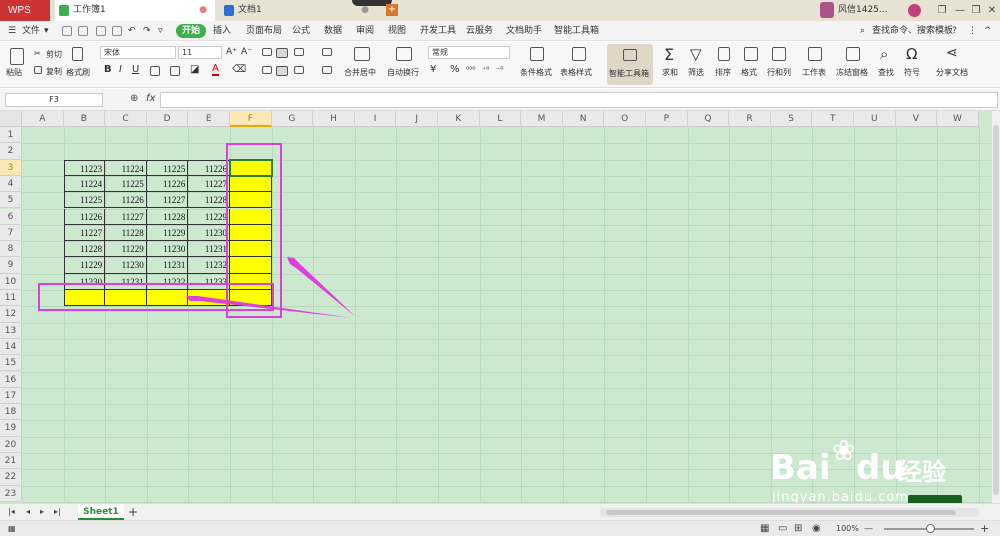  I want to click on freeze-icon, so click(853, 54).